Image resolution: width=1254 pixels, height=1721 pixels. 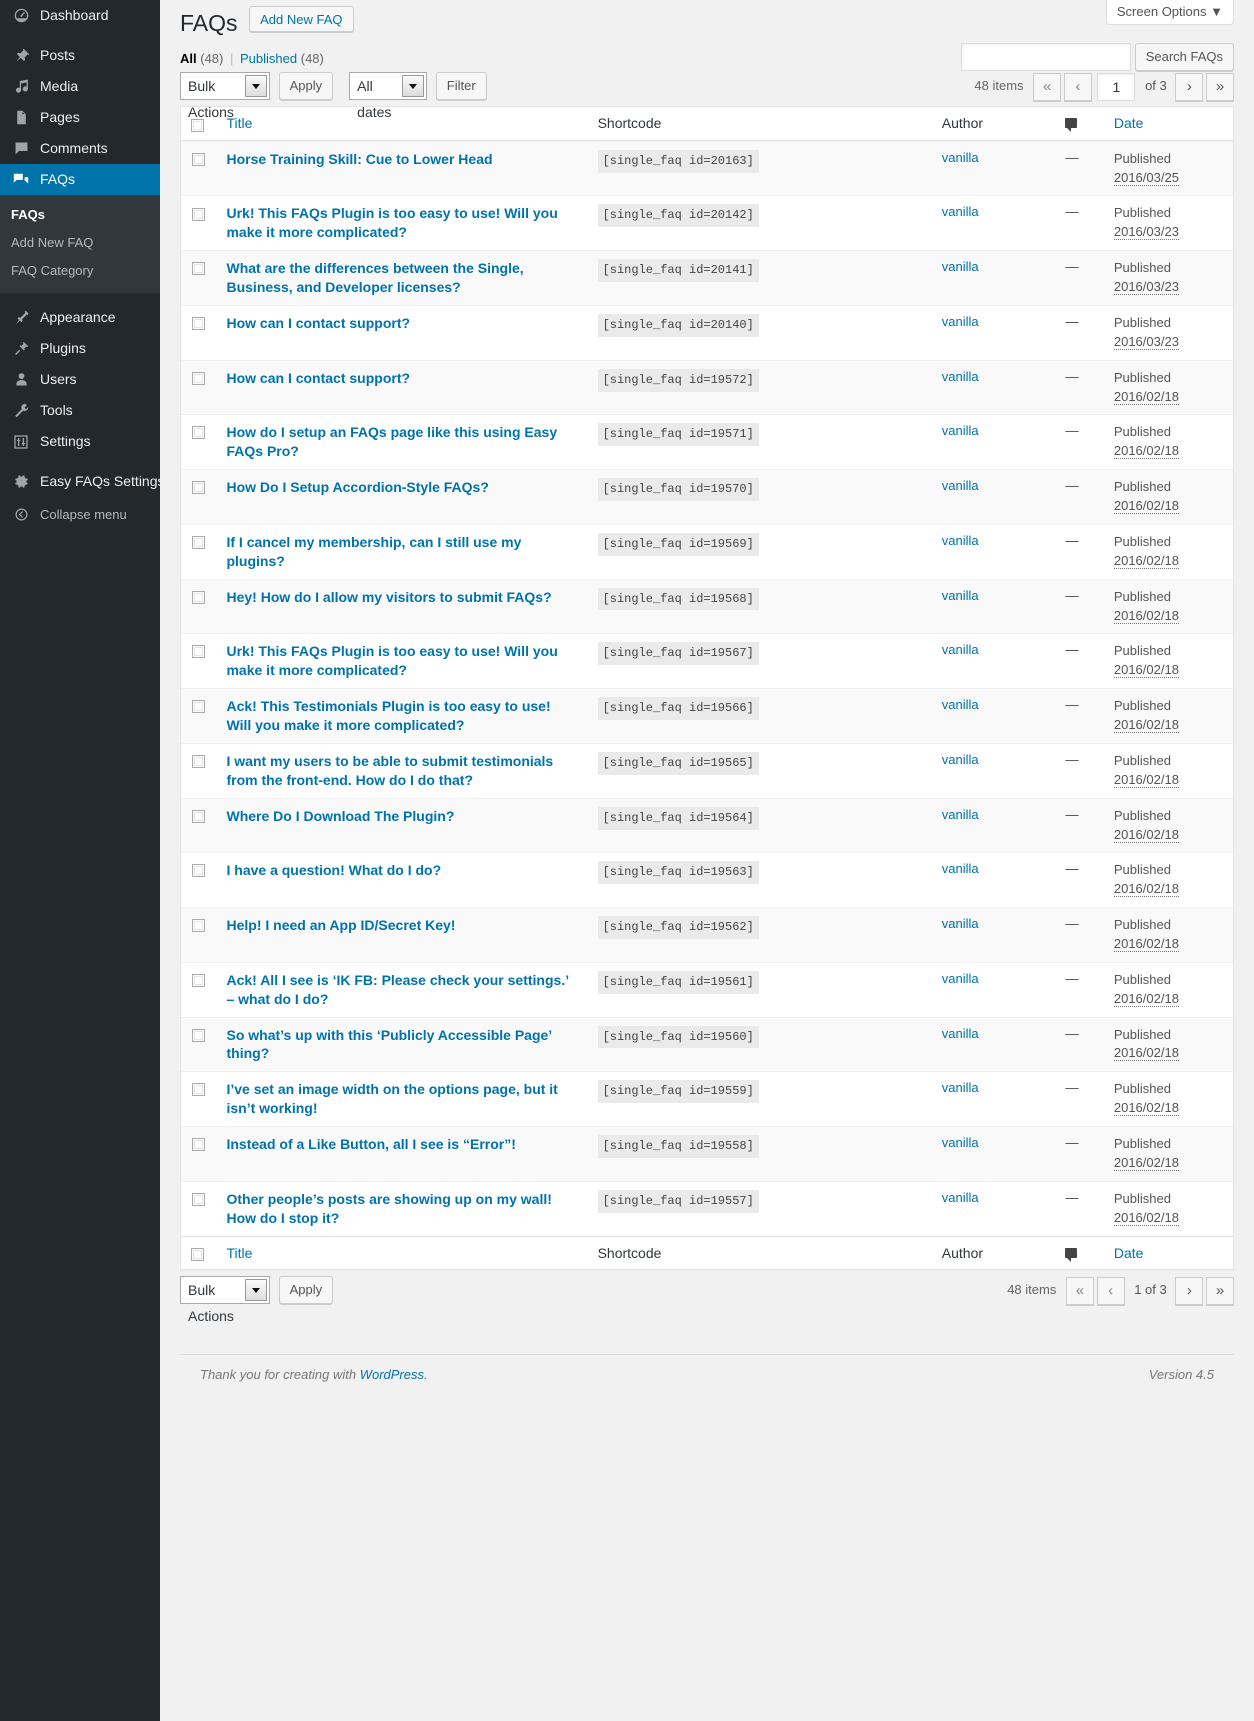 What do you see at coordinates (401, 816) in the screenshot?
I see `row-title-link: Where Do I Download The Plugin?` at bounding box center [401, 816].